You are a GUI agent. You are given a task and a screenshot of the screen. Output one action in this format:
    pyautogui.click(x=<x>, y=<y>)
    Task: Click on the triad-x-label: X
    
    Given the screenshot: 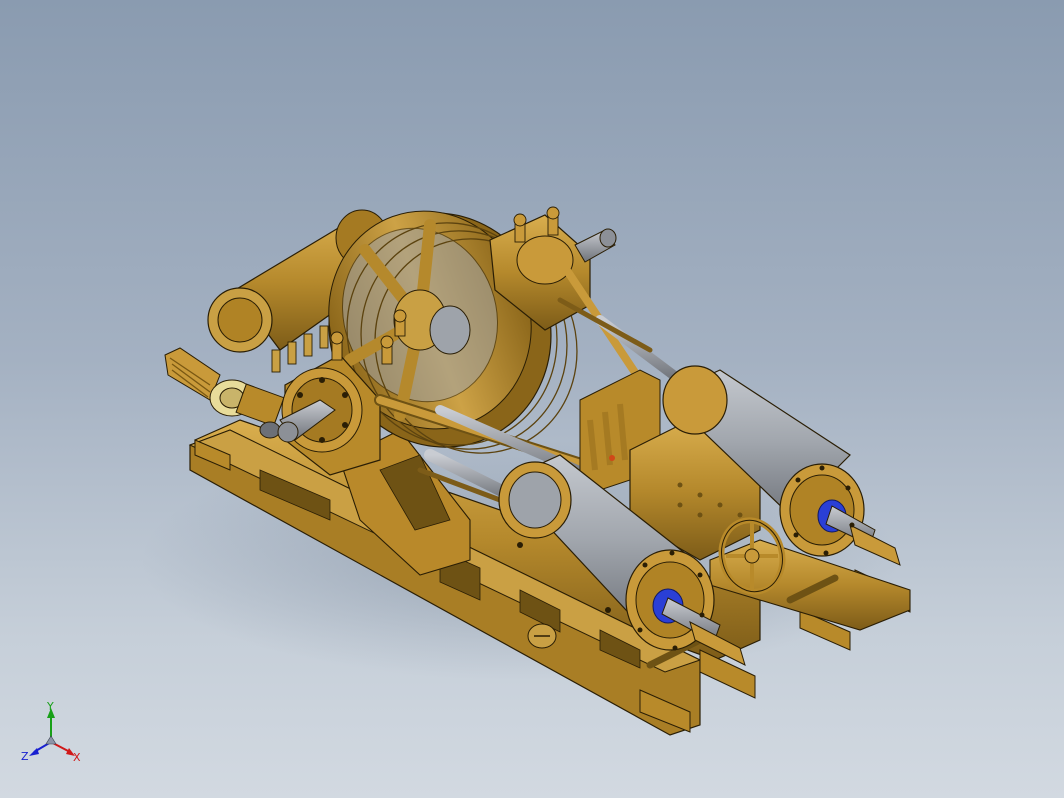 What is the action you would take?
    pyautogui.click(x=77, y=757)
    